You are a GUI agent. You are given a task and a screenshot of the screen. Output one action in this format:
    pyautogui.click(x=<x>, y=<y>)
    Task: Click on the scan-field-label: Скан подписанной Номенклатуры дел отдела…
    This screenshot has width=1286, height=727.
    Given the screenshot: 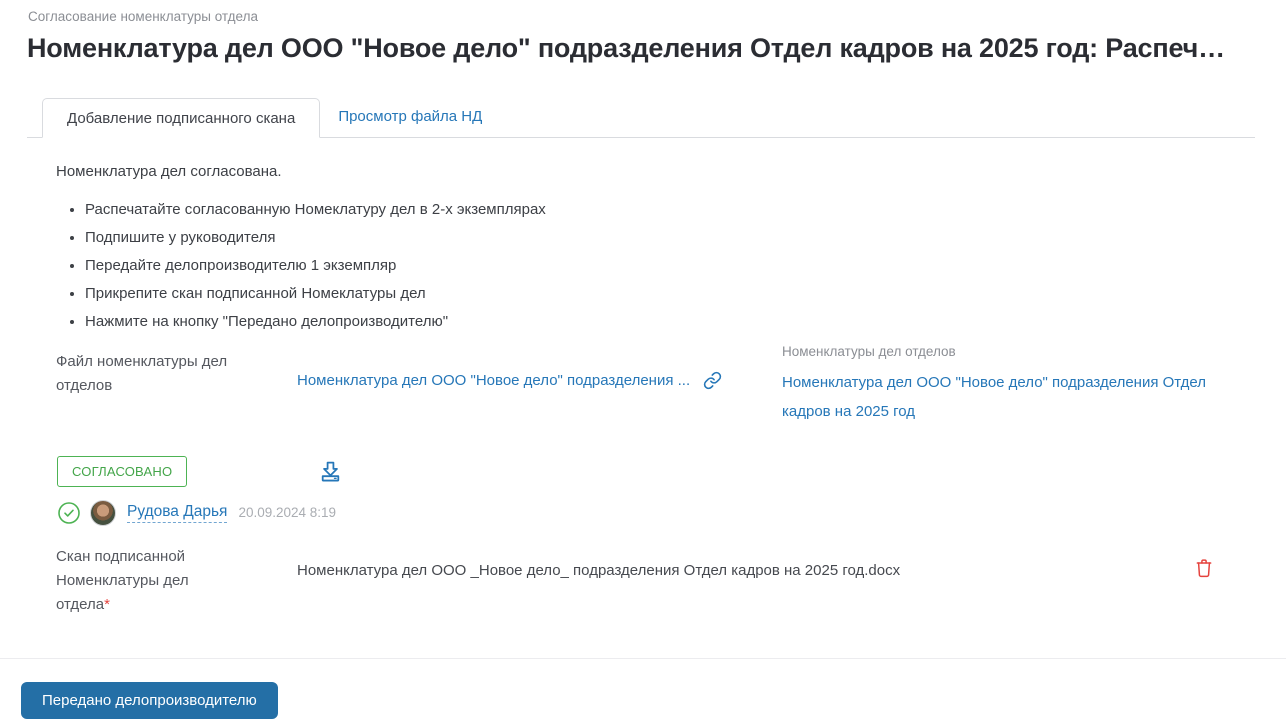 What is the action you would take?
    pyautogui.click(x=143, y=581)
    